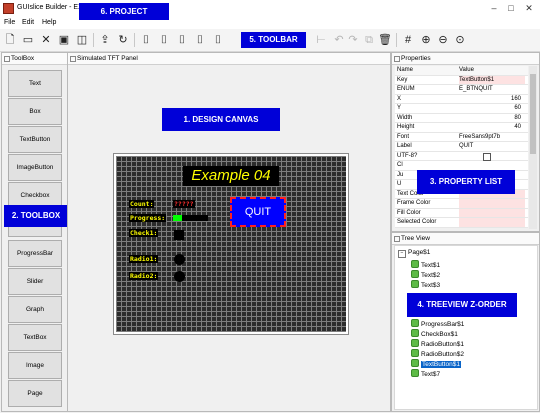  Describe the element at coordinates (184, 204) in the screenshot. I see `canvas-count-value: ?????` at that location.